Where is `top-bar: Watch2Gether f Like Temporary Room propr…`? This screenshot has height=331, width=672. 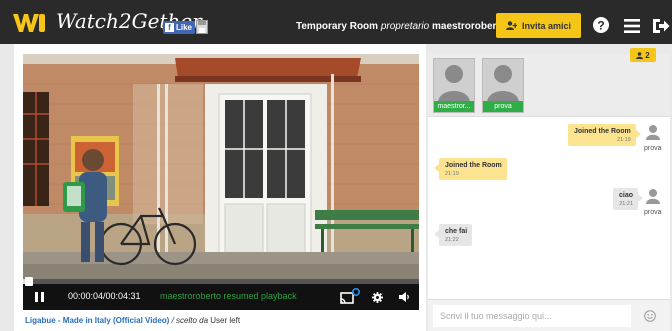 top-bar: Watch2Gether f Like Temporary Room propr… is located at coordinates (336, 22).